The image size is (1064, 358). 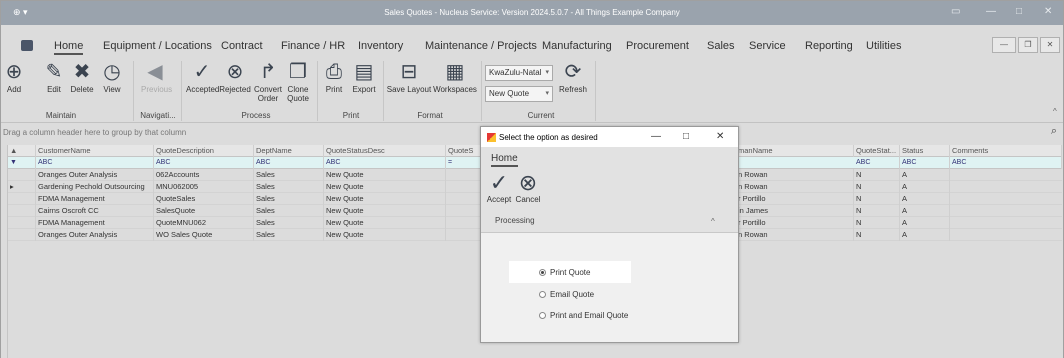 I want to click on convert-order-icon: ↱, so click(x=268, y=72).